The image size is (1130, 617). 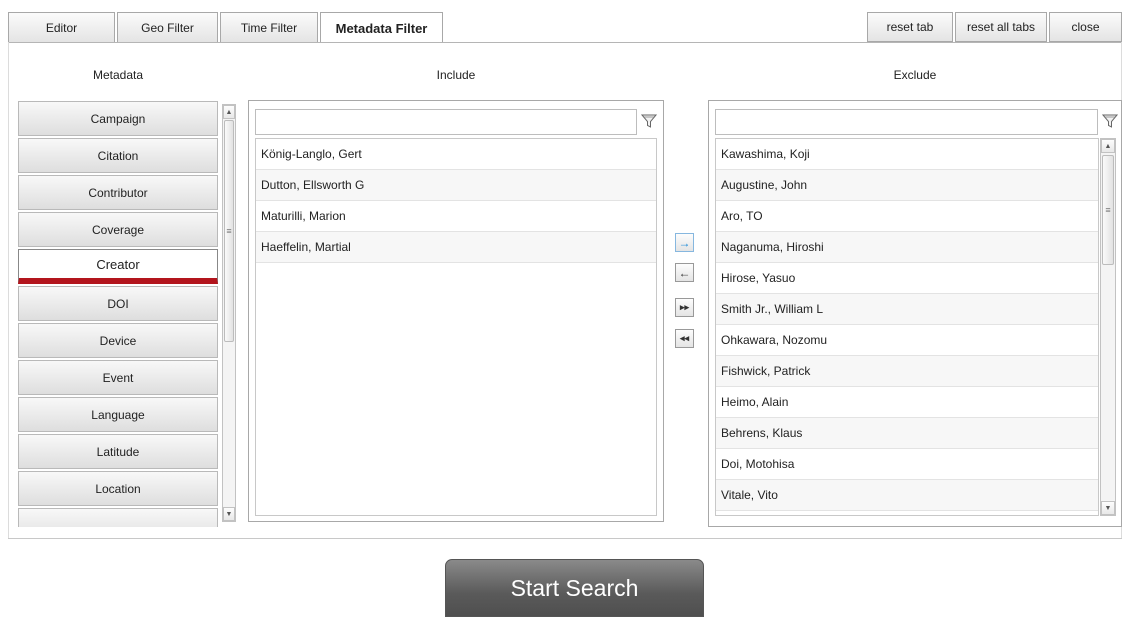 What do you see at coordinates (118, 451) in the screenshot?
I see `metadata-item-latitude: Latitude` at bounding box center [118, 451].